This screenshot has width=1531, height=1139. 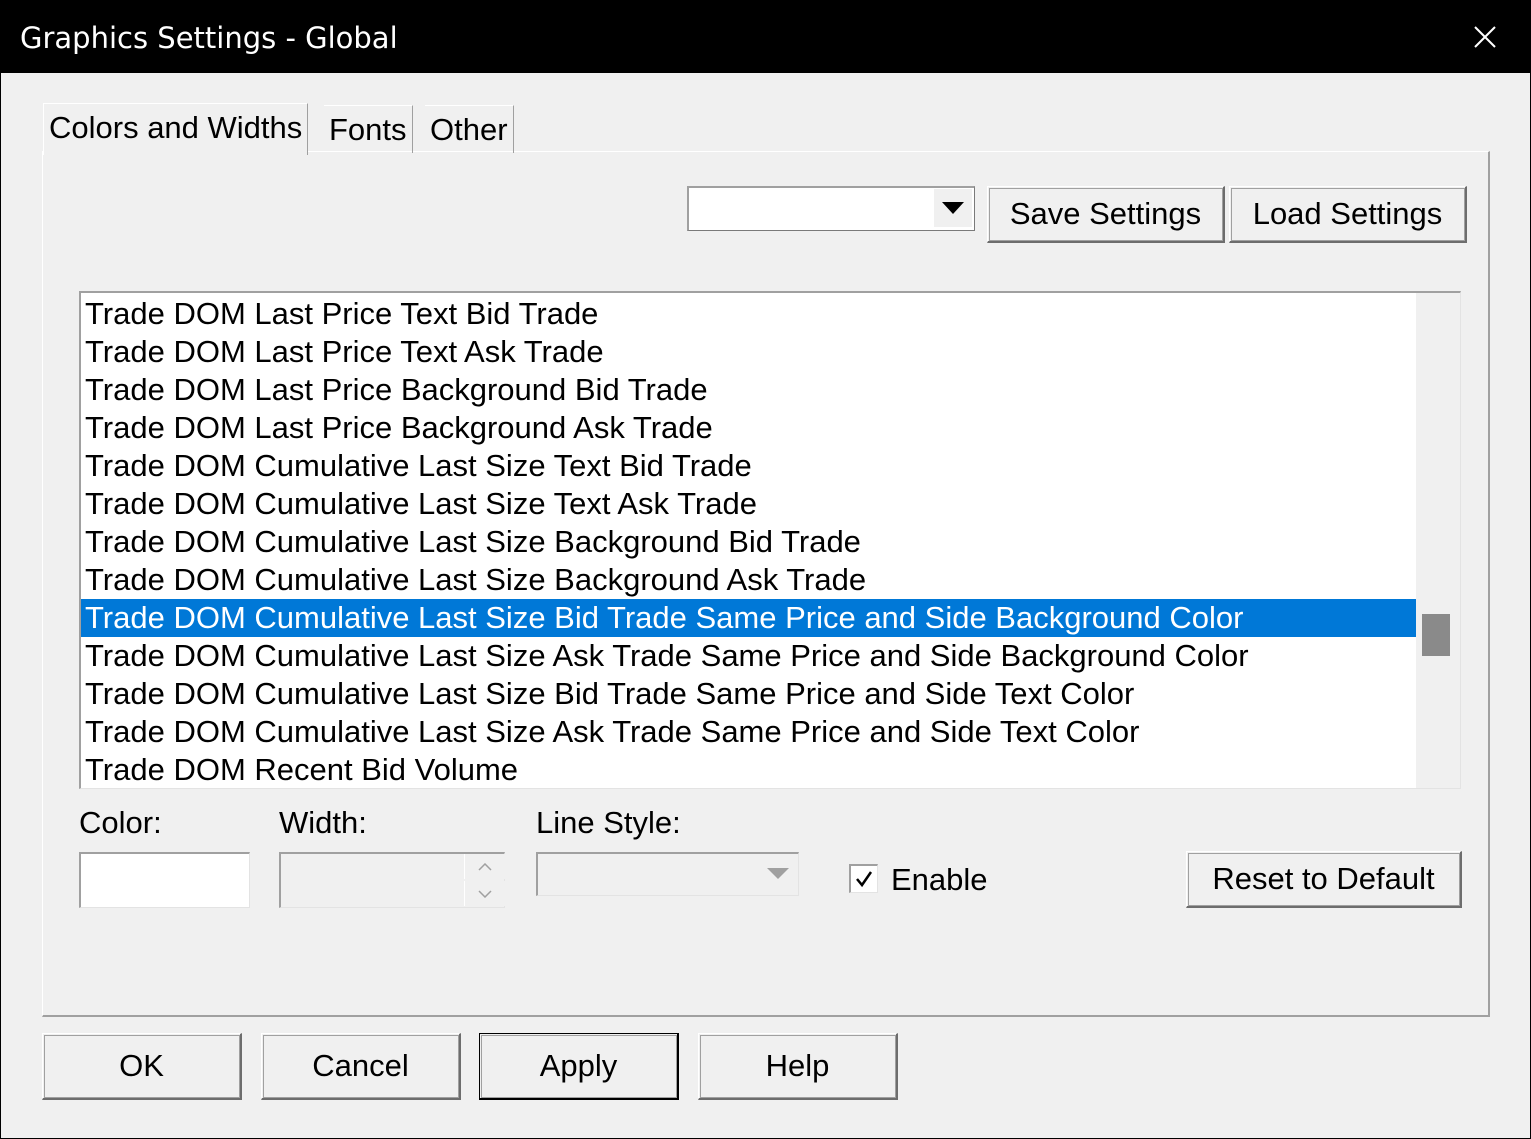 I want to click on ok-button: OK, so click(x=142, y=1066).